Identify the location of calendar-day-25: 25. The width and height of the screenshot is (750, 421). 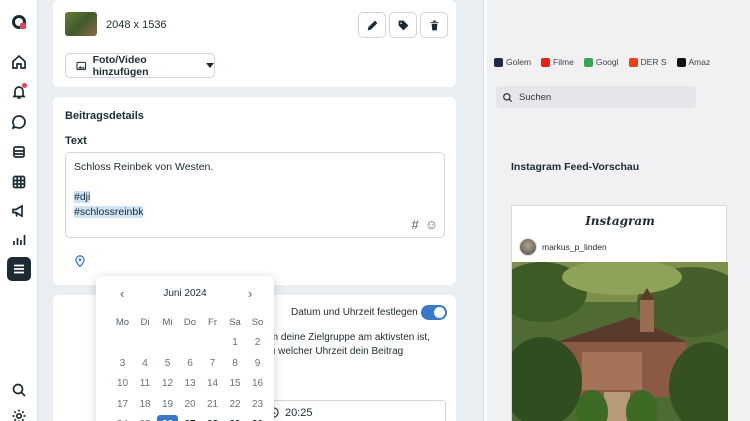
(145, 418).